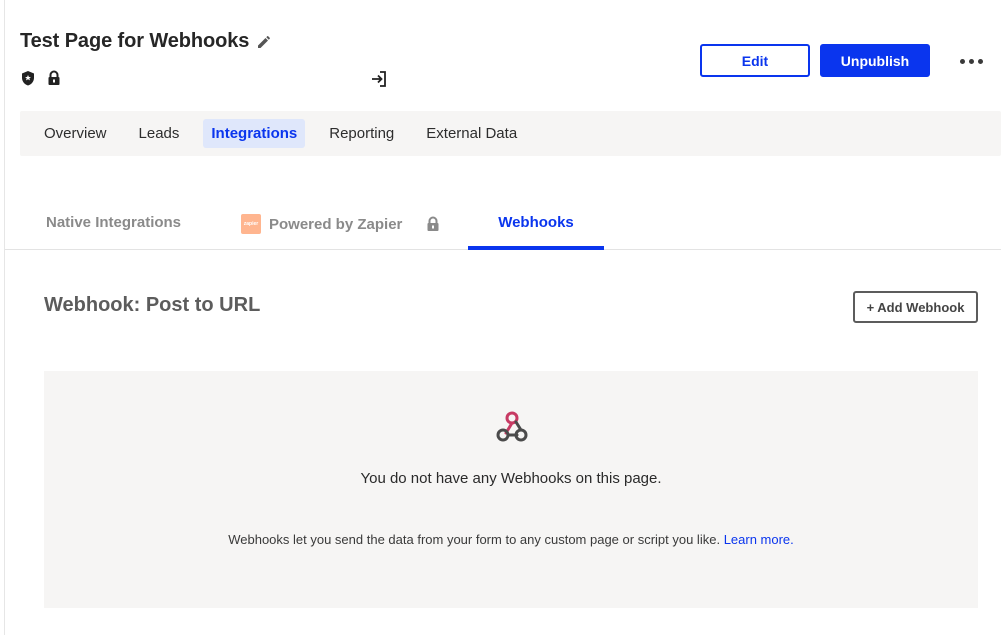 This screenshot has width=1001, height=635. Describe the element at coordinates (28, 78) in the screenshot. I see `shield-icon` at that location.